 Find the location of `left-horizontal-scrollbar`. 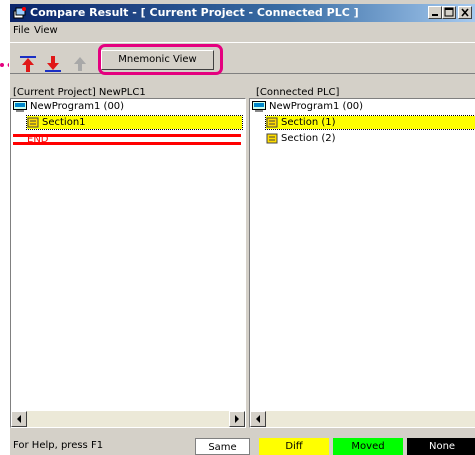

left-horizontal-scrollbar is located at coordinates (128, 419).